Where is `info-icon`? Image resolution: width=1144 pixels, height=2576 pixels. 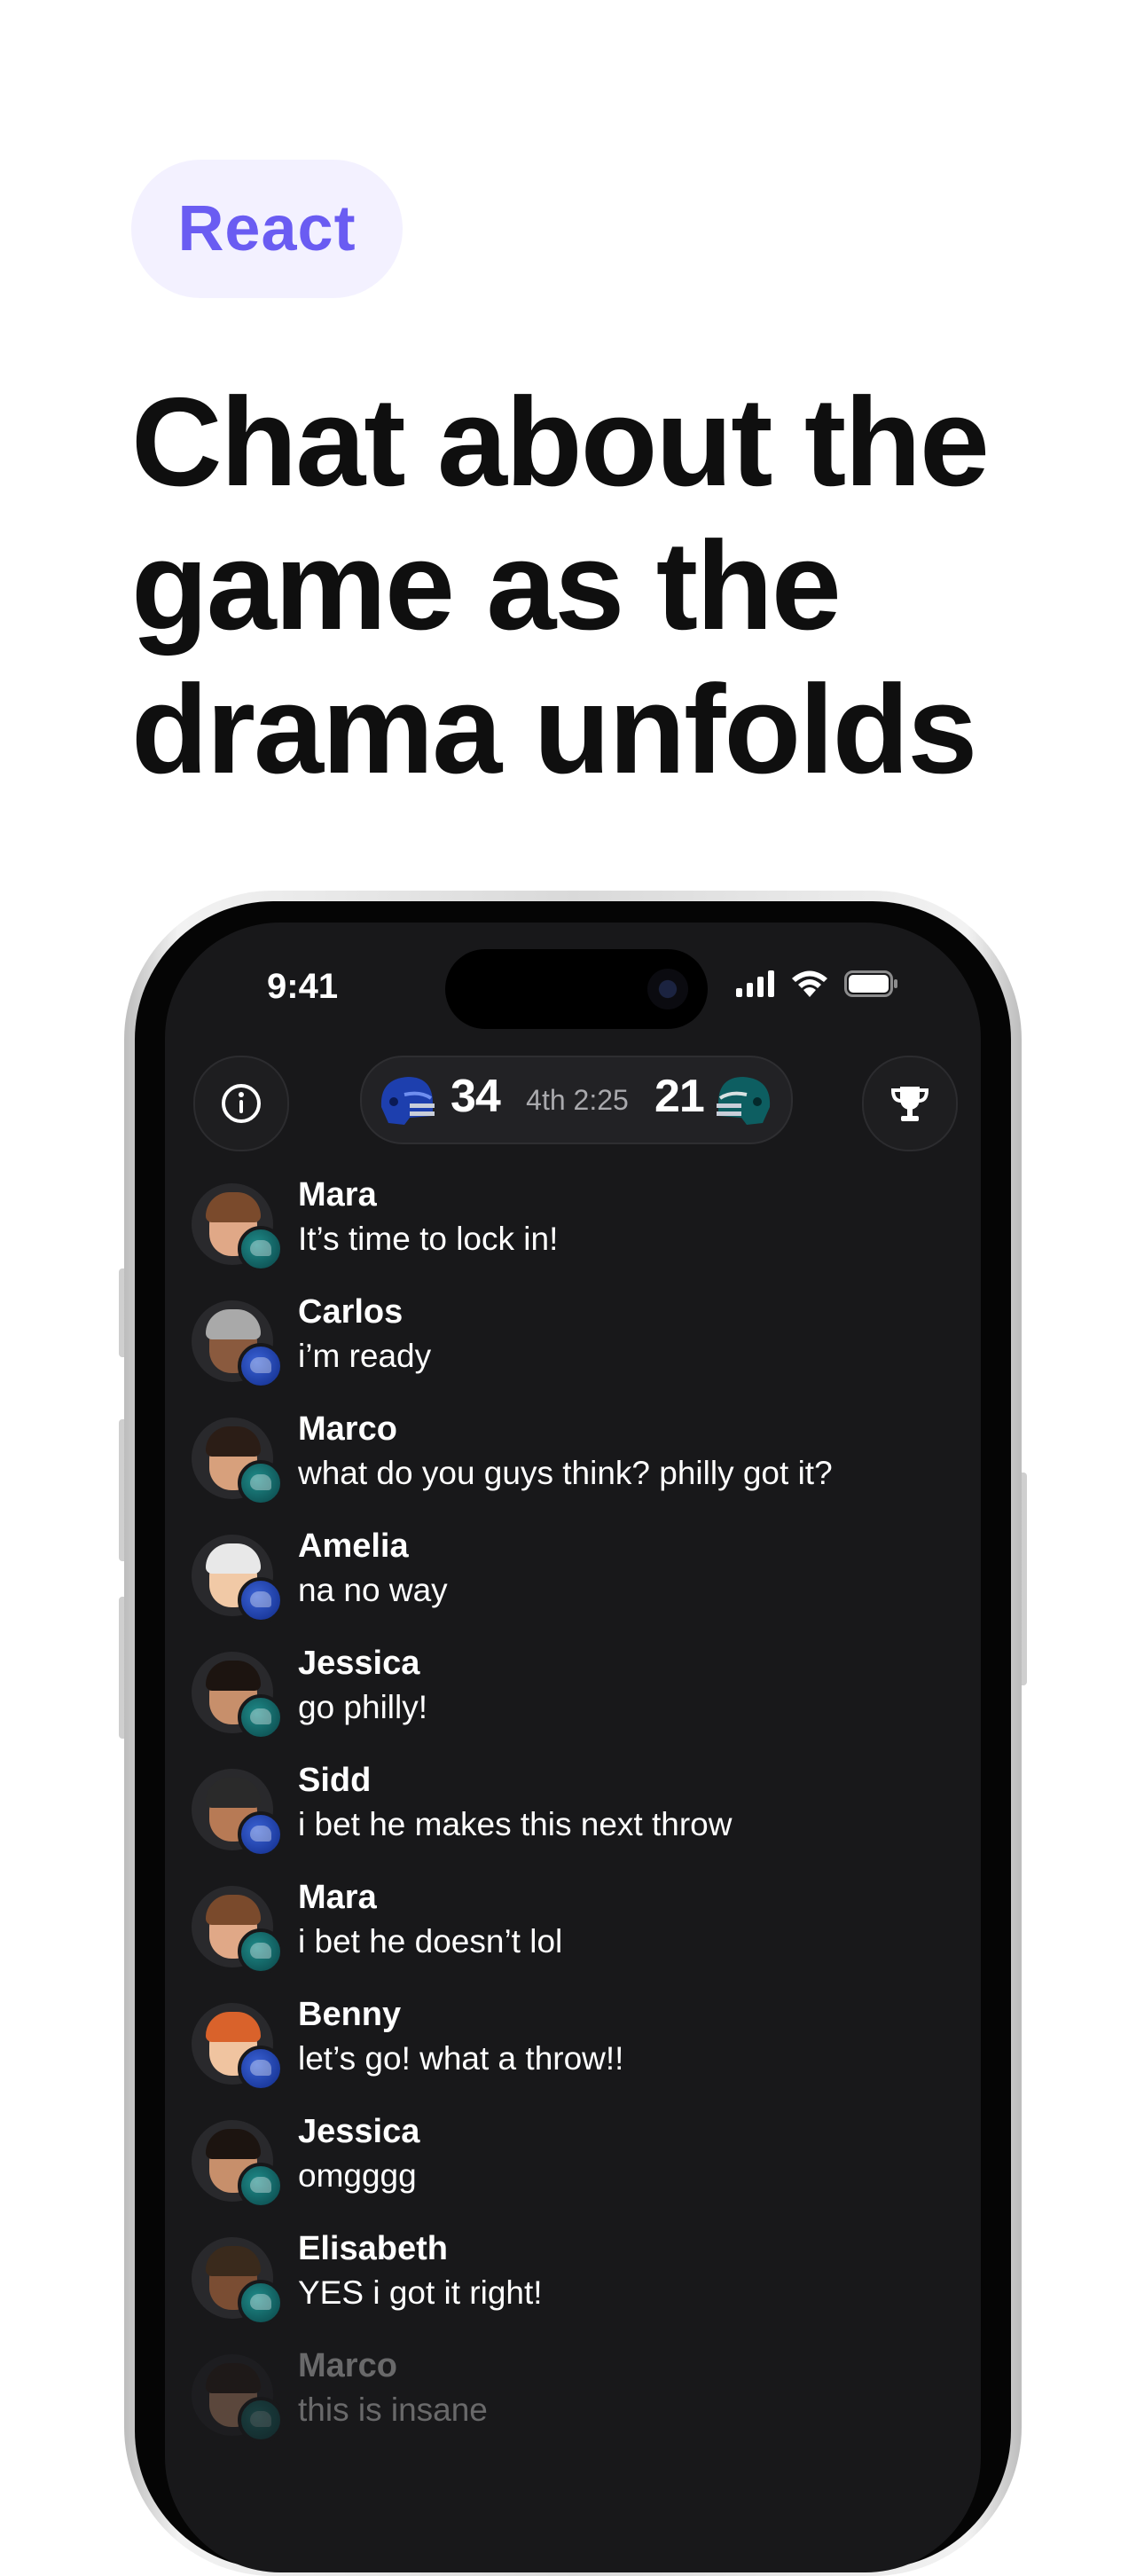
info-icon is located at coordinates (242, 1103).